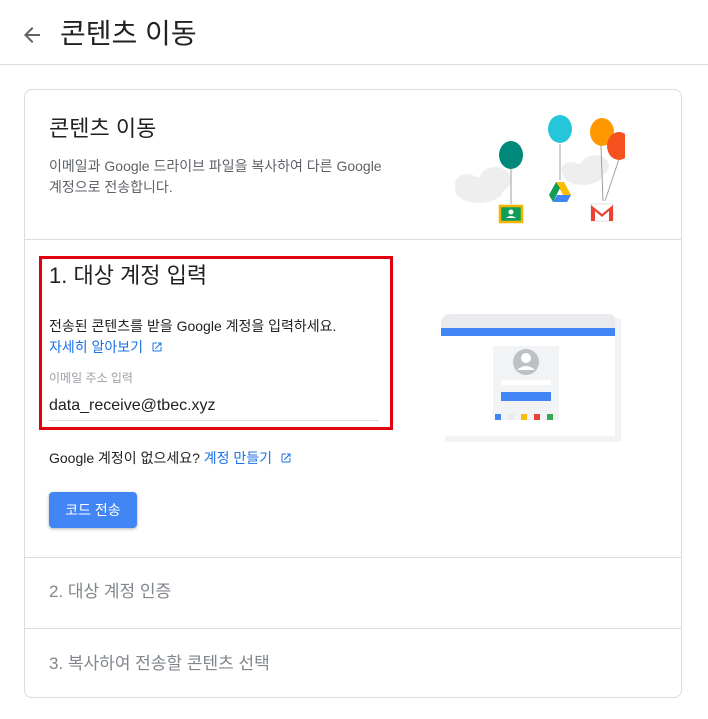 The width and height of the screenshot is (708, 719). I want to click on step3-title: 3. 복사하여 전송할 콘텐츠 선택, so click(159, 664).